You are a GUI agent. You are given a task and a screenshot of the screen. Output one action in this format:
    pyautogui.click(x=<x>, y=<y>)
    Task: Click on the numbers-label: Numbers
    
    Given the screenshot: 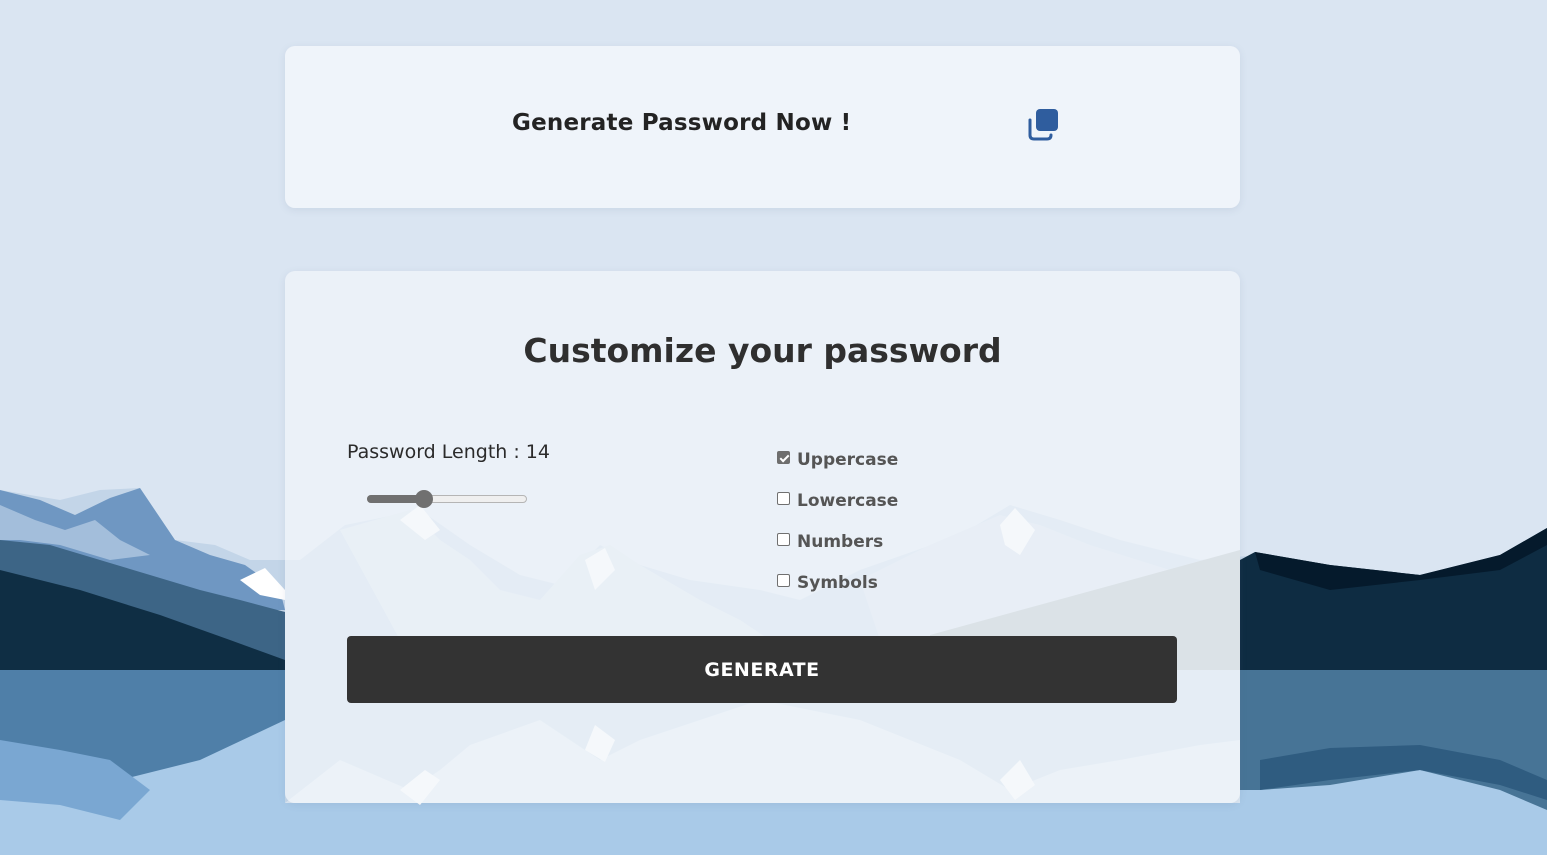 What is the action you would take?
    pyautogui.click(x=840, y=541)
    